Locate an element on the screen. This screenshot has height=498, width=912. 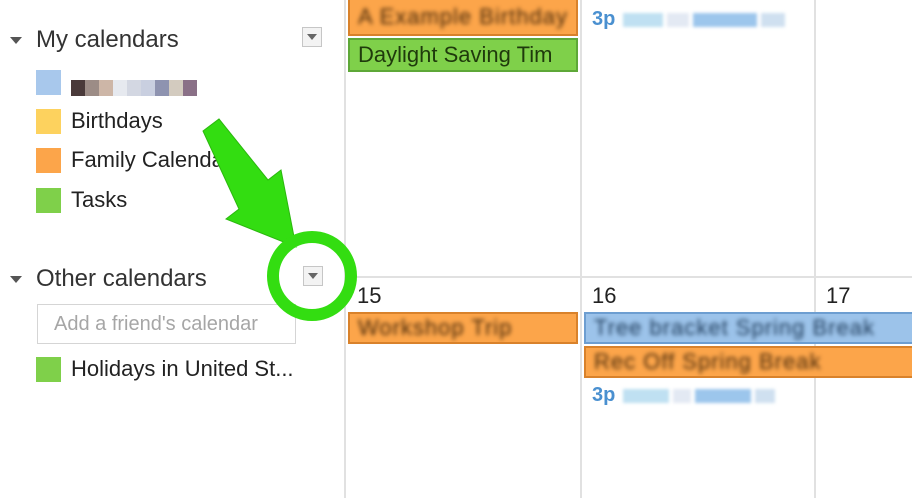
annotation-overlay is located at coordinates (279, 219).